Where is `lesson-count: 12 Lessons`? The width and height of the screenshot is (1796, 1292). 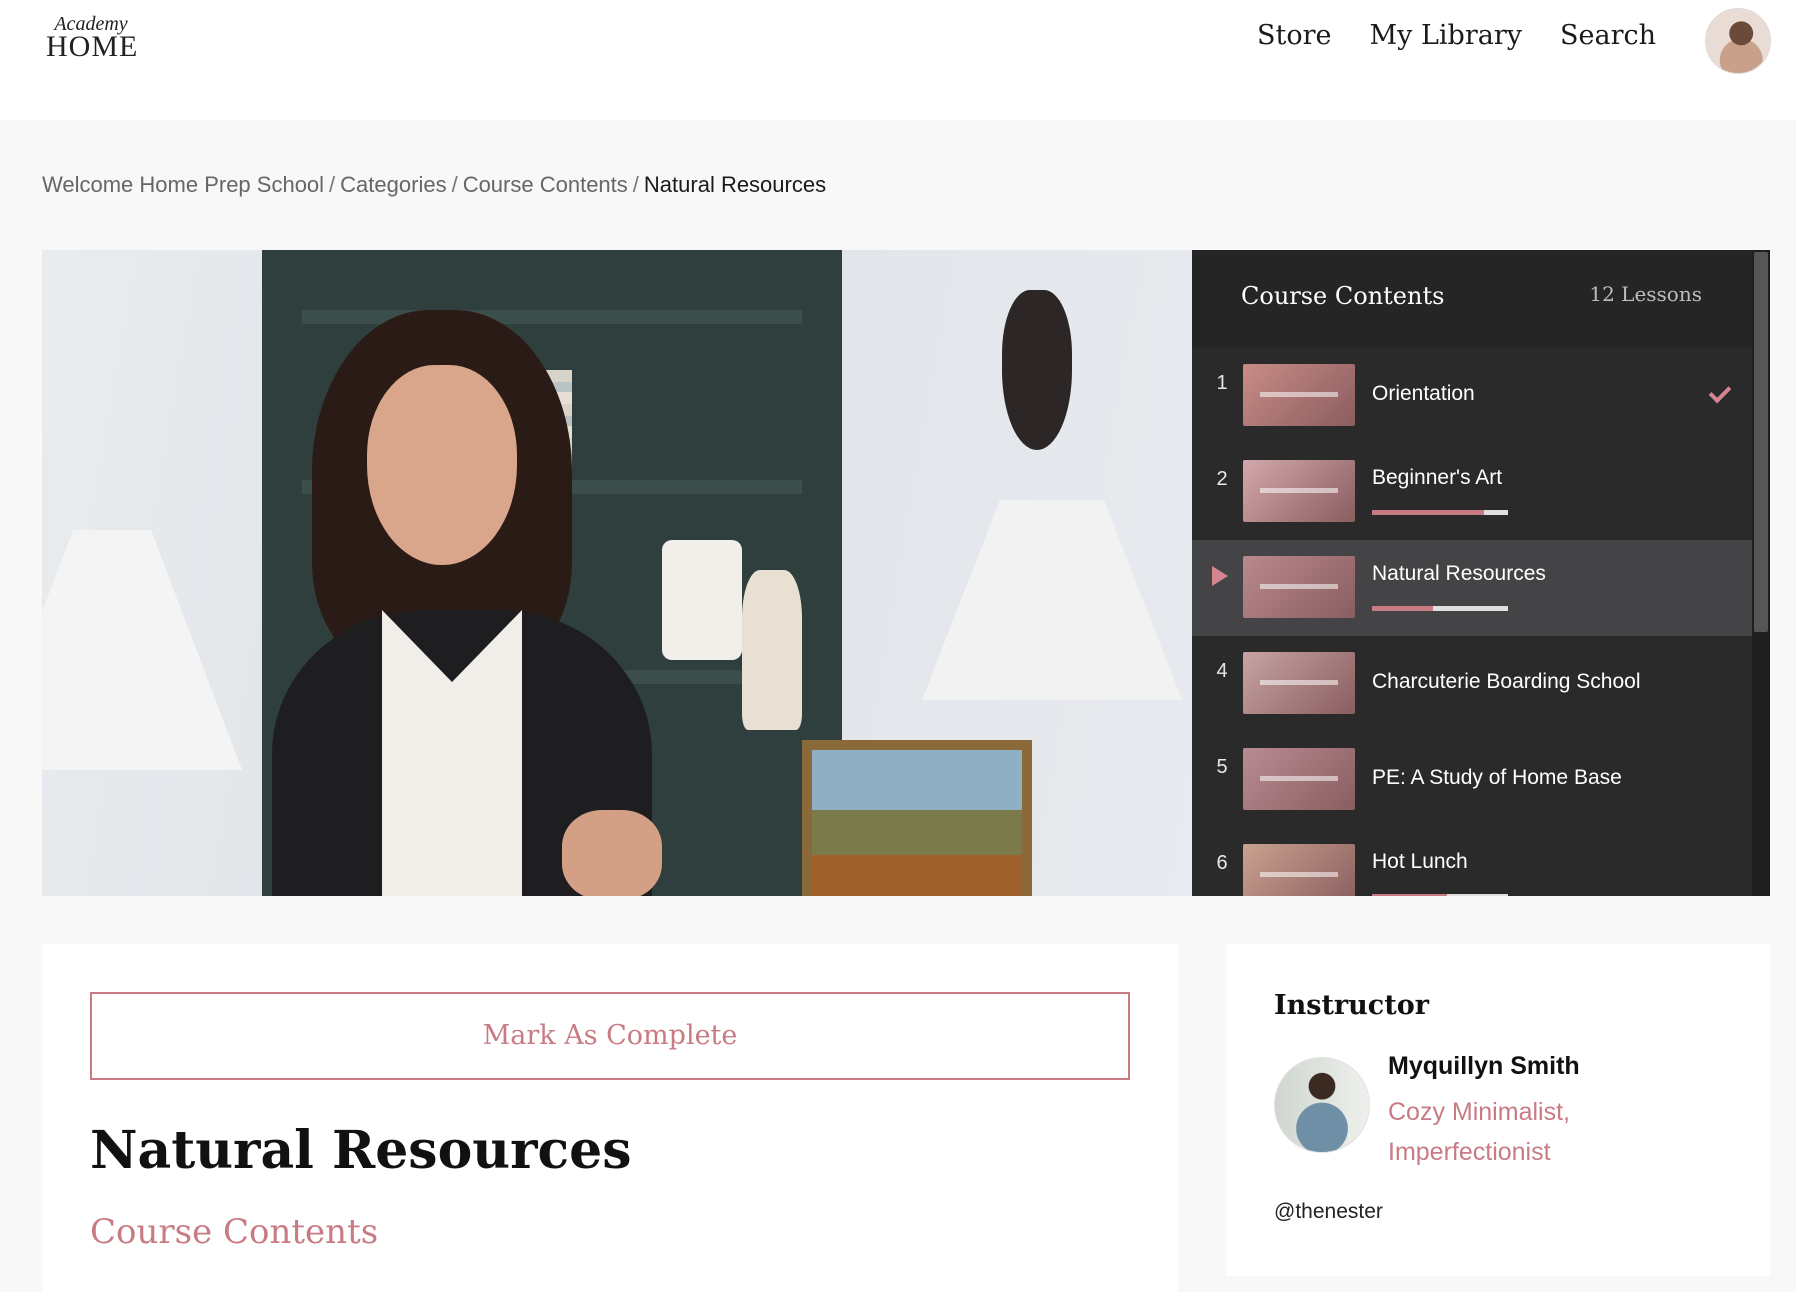
lesson-count: 12 Lessons is located at coordinates (1645, 294).